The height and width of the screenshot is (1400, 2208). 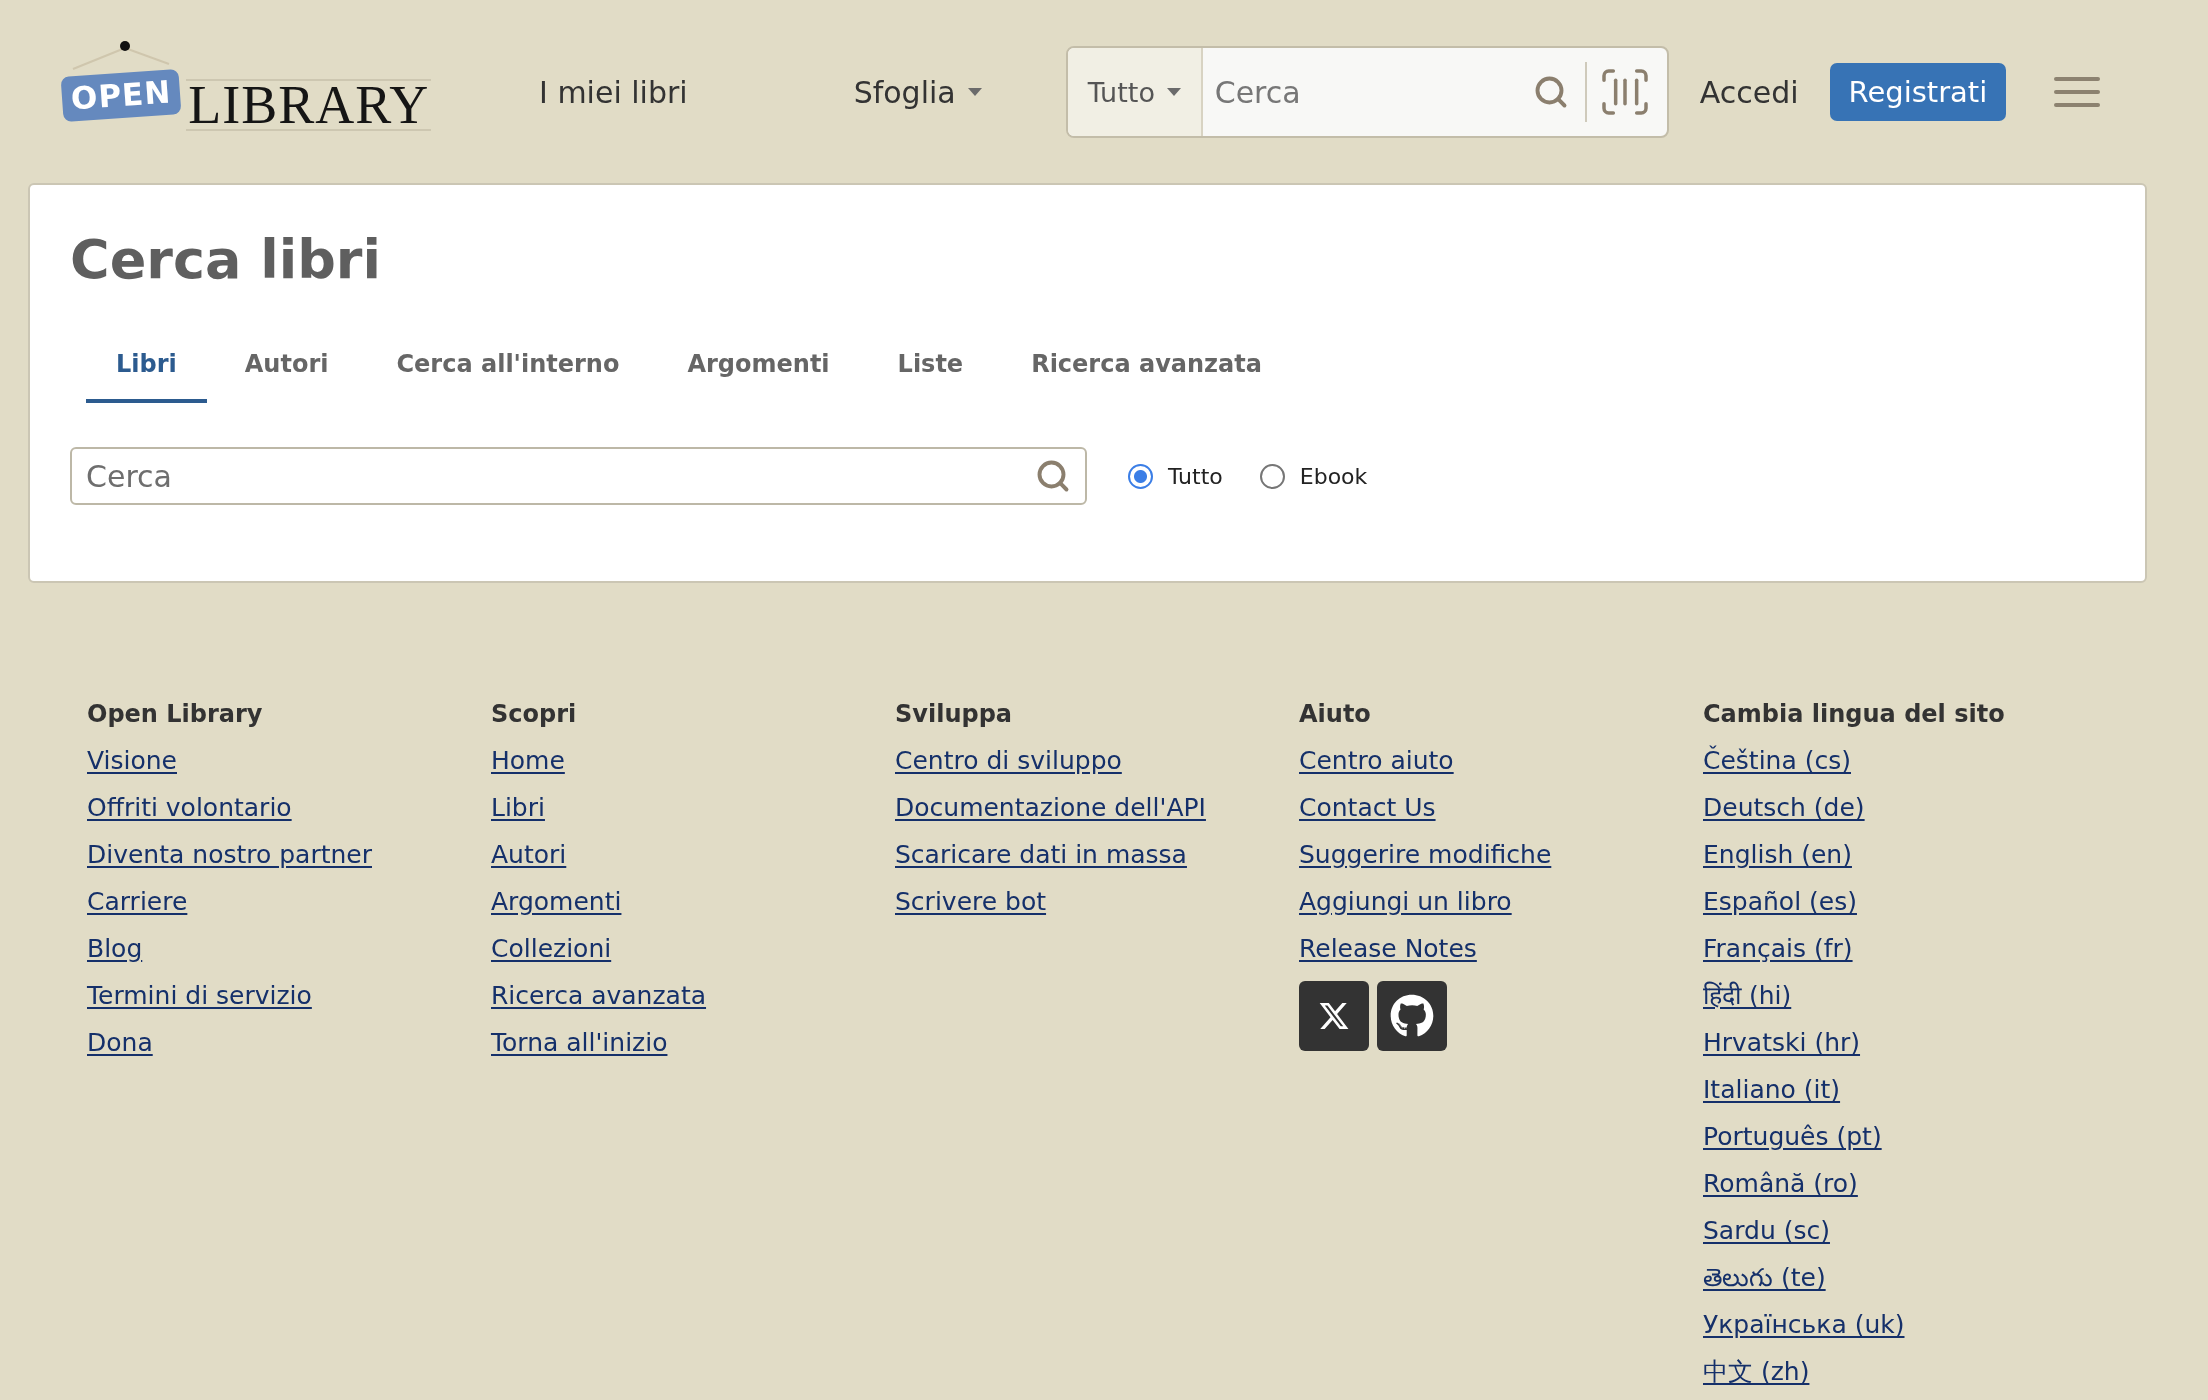 What do you see at coordinates (1050, 808) in the screenshot?
I see `footer-link: Documentazione dell'API` at bounding box center [1050, 808].